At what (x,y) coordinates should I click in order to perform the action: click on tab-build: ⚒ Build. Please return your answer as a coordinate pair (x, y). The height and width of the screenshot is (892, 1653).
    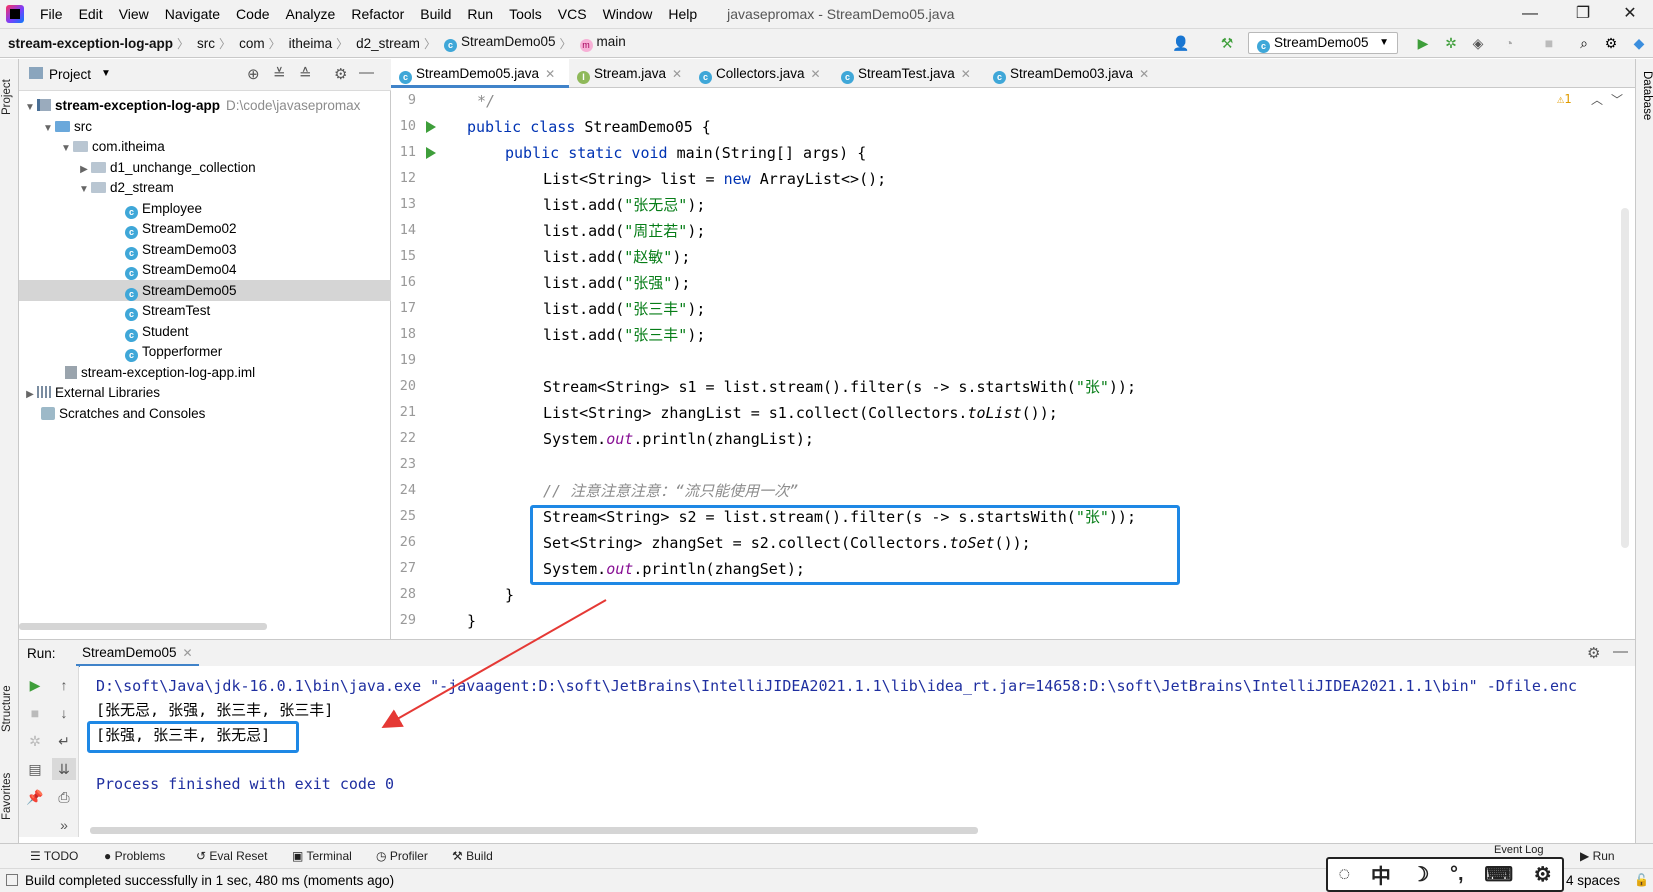
    Looking at the image, I should click on (472, 856).